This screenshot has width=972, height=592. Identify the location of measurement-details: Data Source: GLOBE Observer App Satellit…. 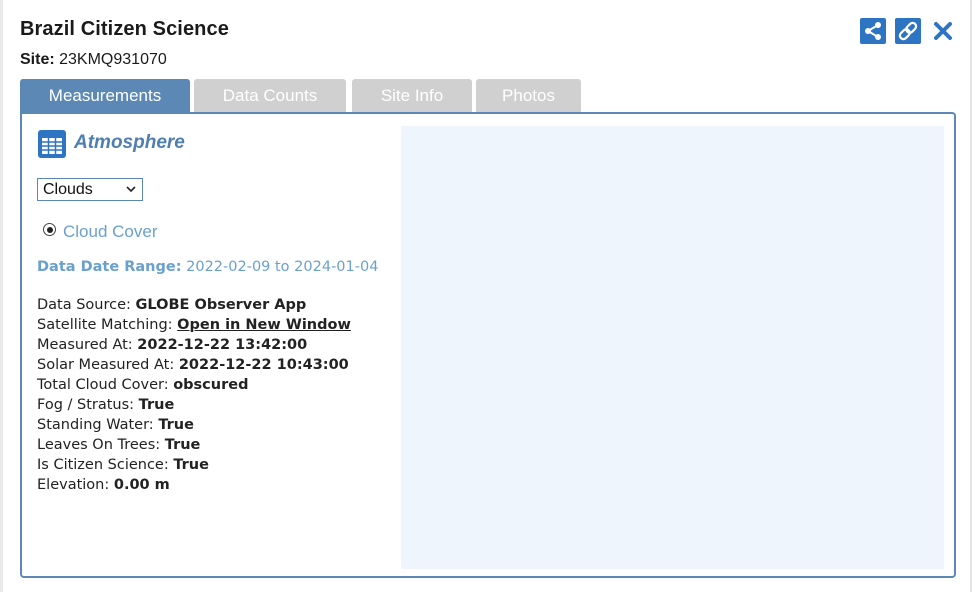
(194, 396).